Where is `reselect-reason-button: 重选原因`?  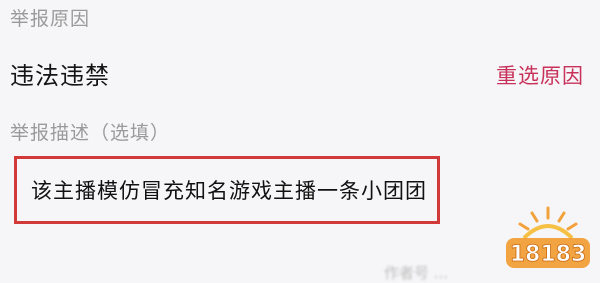
reselect-reason-button: 重选原因 is located at coordinates (540, 75).